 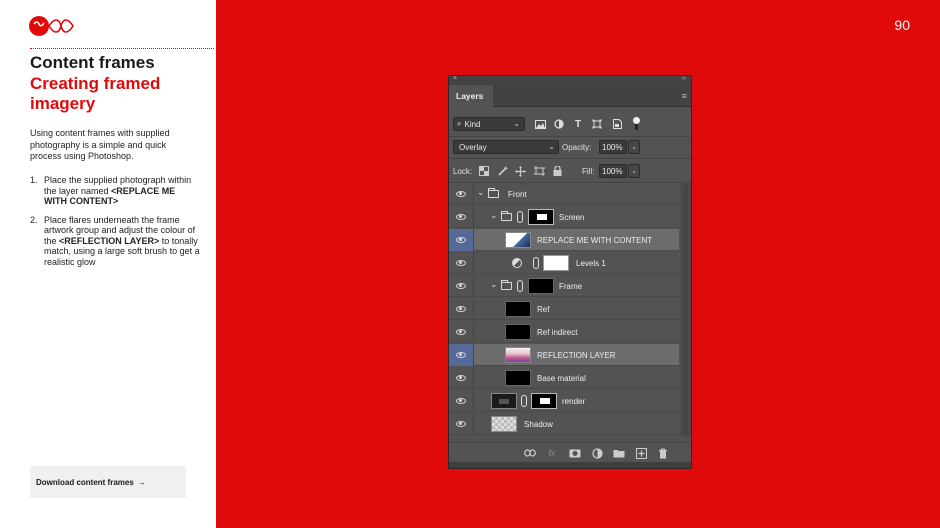 I want to click on virgin-media-logo, so click(x=51, y=26).